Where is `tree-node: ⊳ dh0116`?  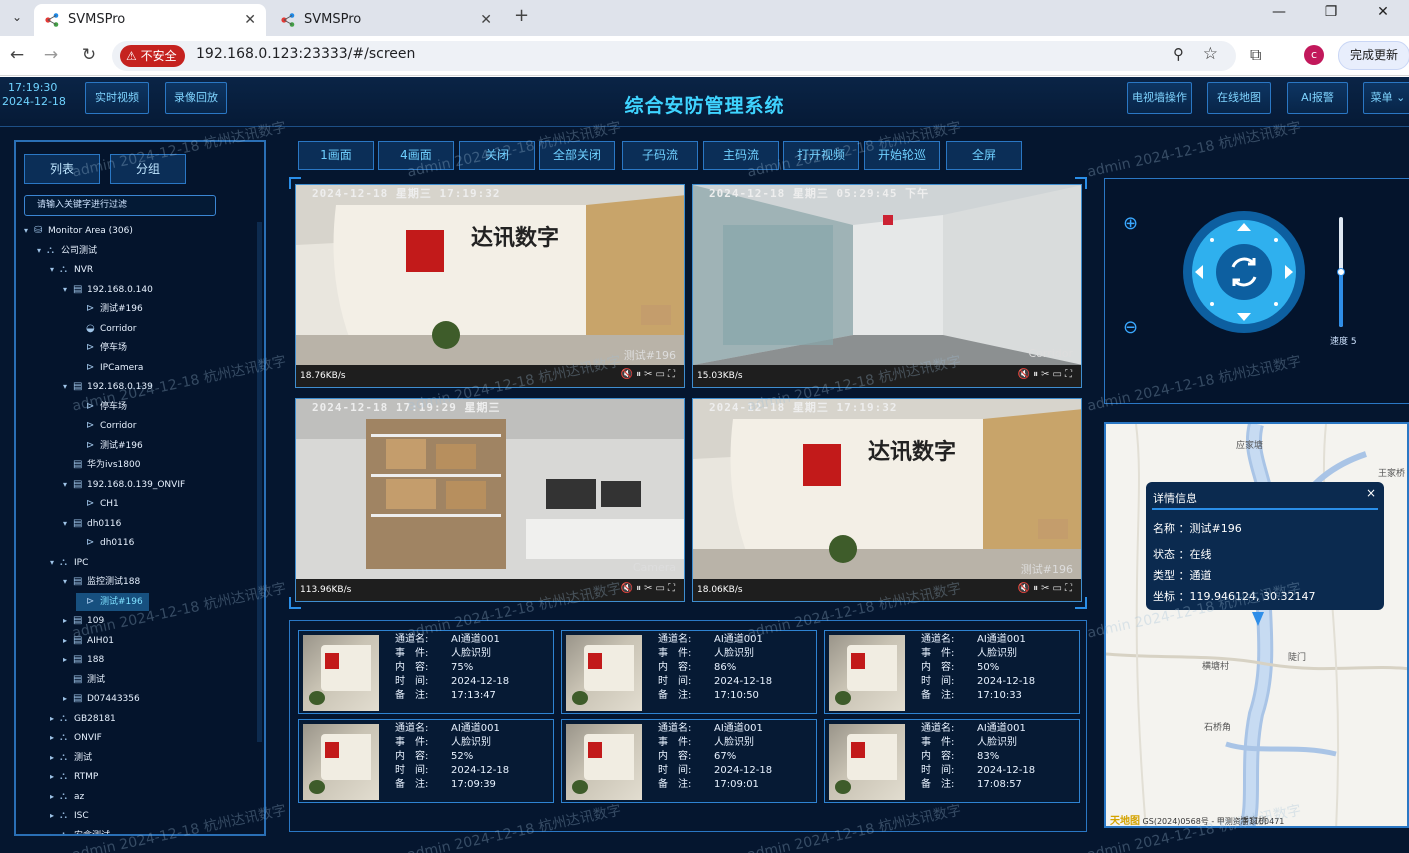
tree-node: ⊳ dh0116 is located at coordinates (105, 543).